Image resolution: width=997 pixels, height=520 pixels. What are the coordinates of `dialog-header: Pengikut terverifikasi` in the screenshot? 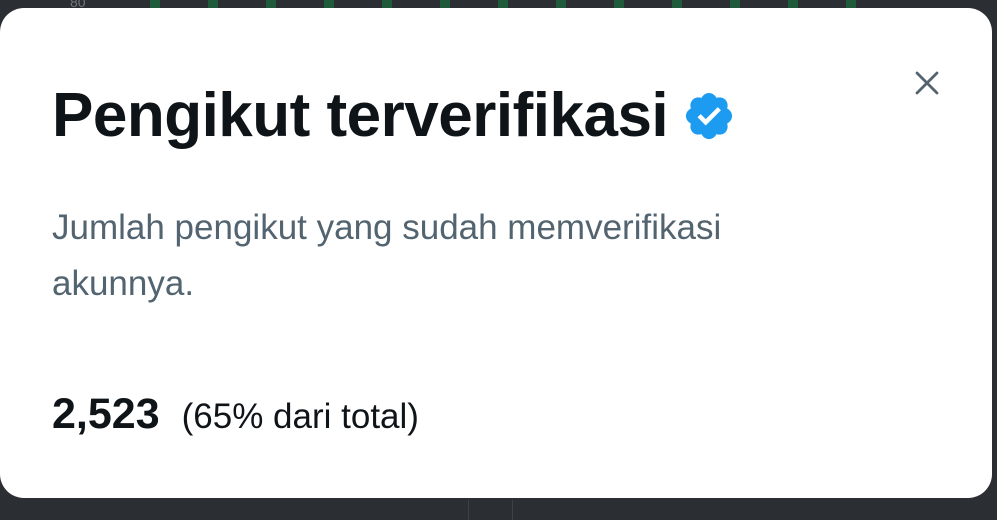 It's located at (394, 116).